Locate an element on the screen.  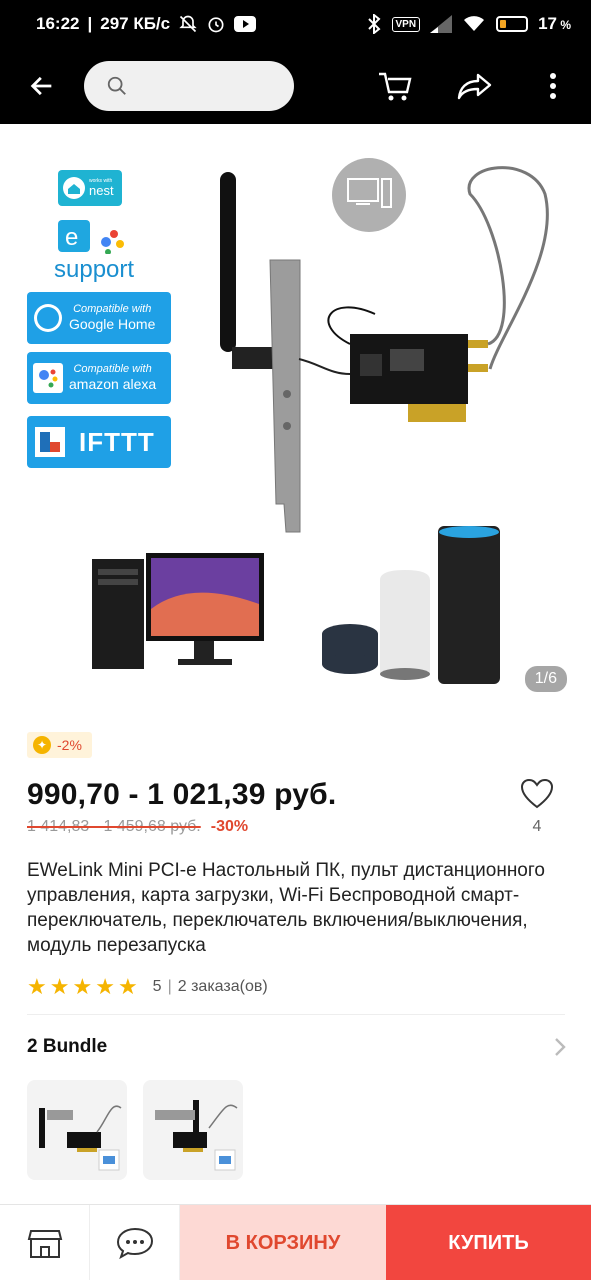
store-icon is located at coordinates (44, 1244).